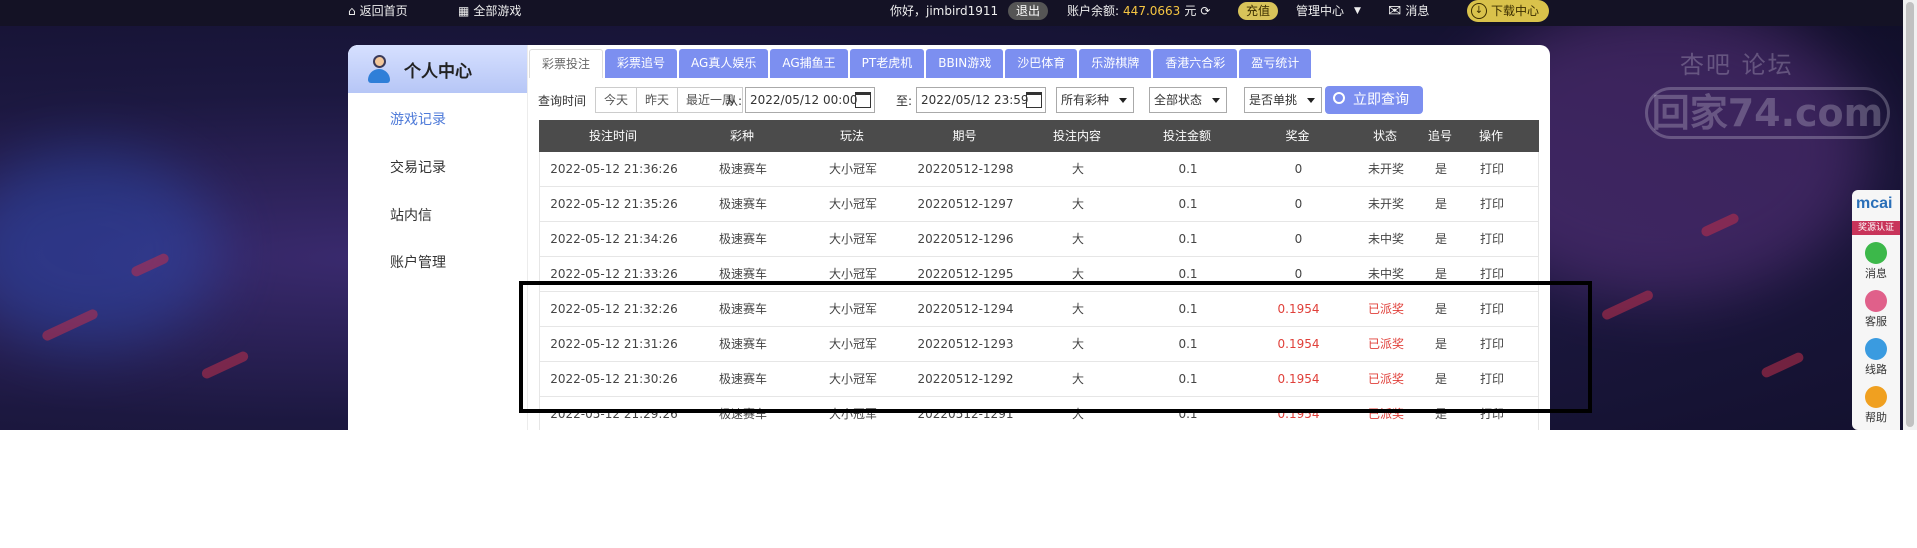 This screenshot has width=1917, height=548. I want to click on tab-lottery-bets: 彩票投注, so click(566, 63).